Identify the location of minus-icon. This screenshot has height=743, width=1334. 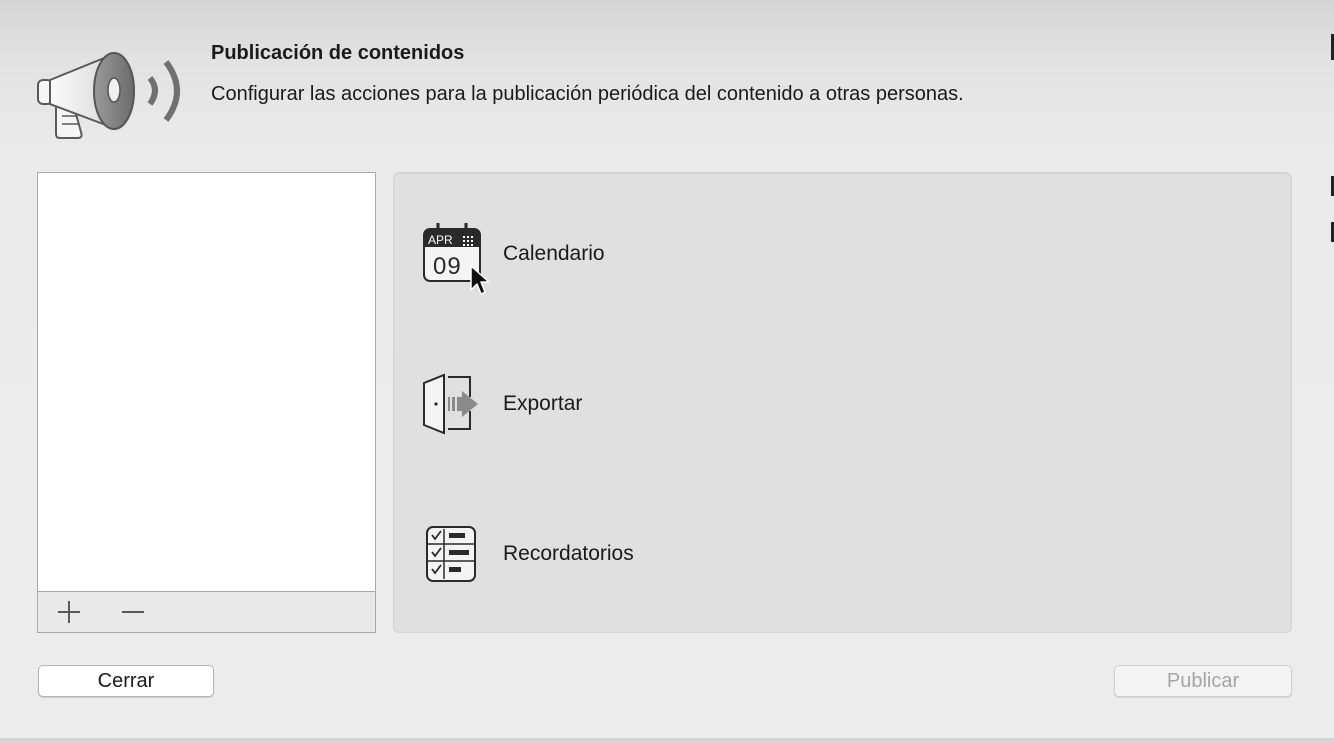
(133, 612).